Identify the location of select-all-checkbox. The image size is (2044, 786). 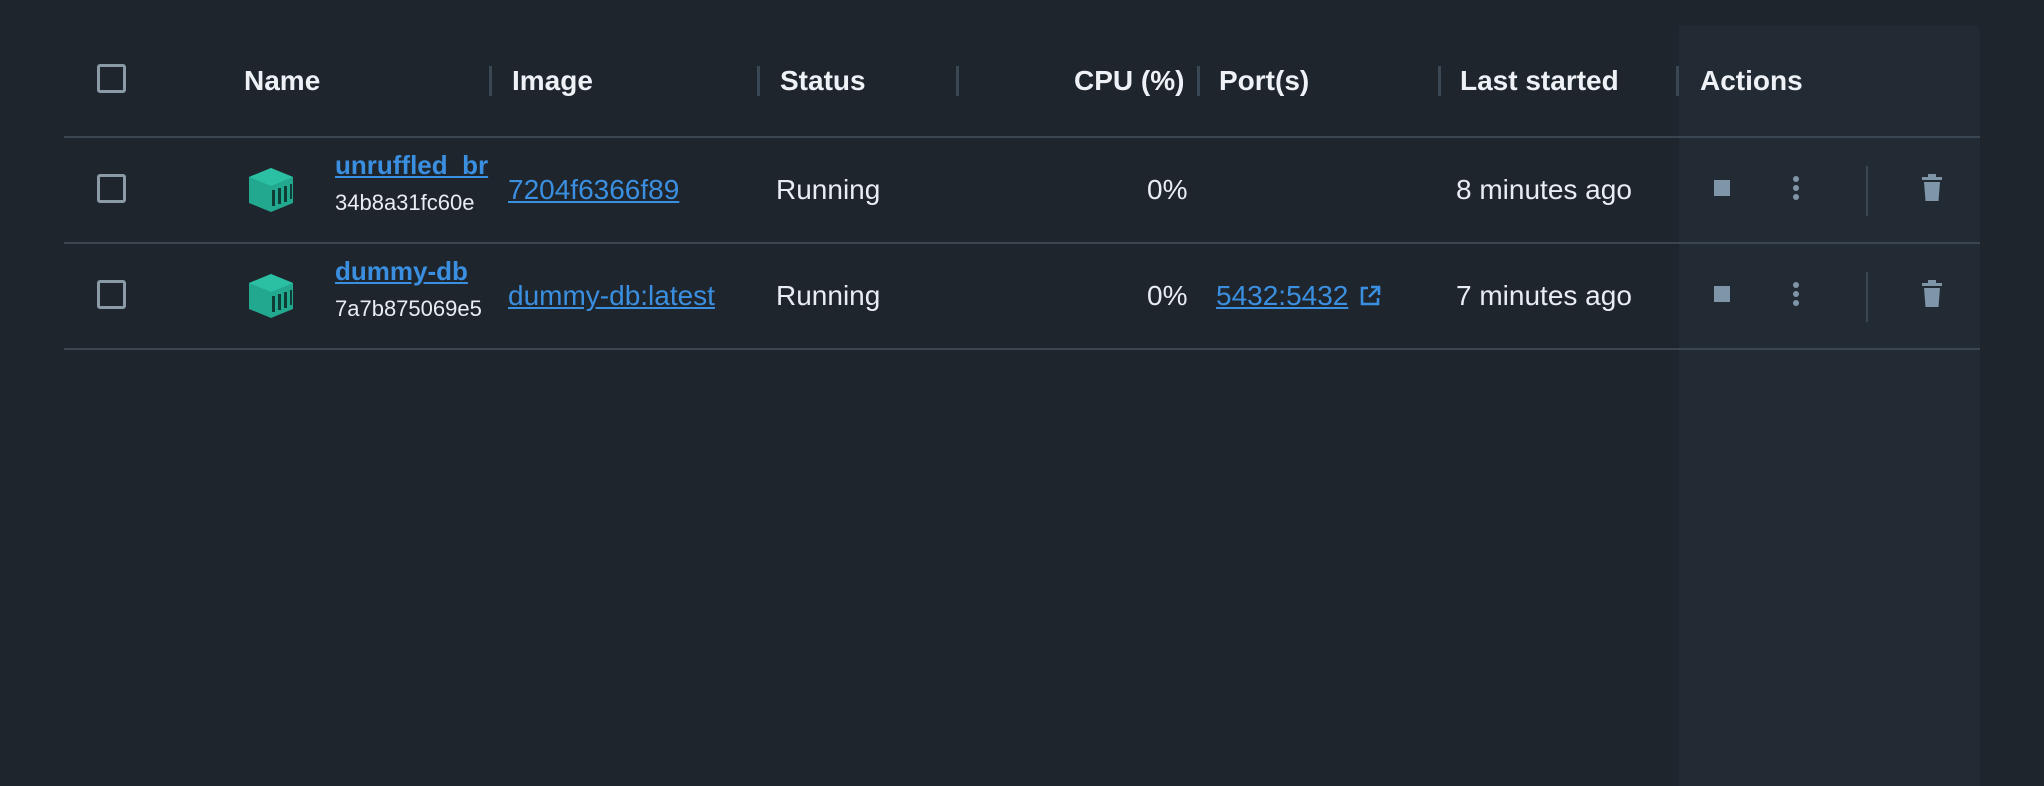
(111, 78).